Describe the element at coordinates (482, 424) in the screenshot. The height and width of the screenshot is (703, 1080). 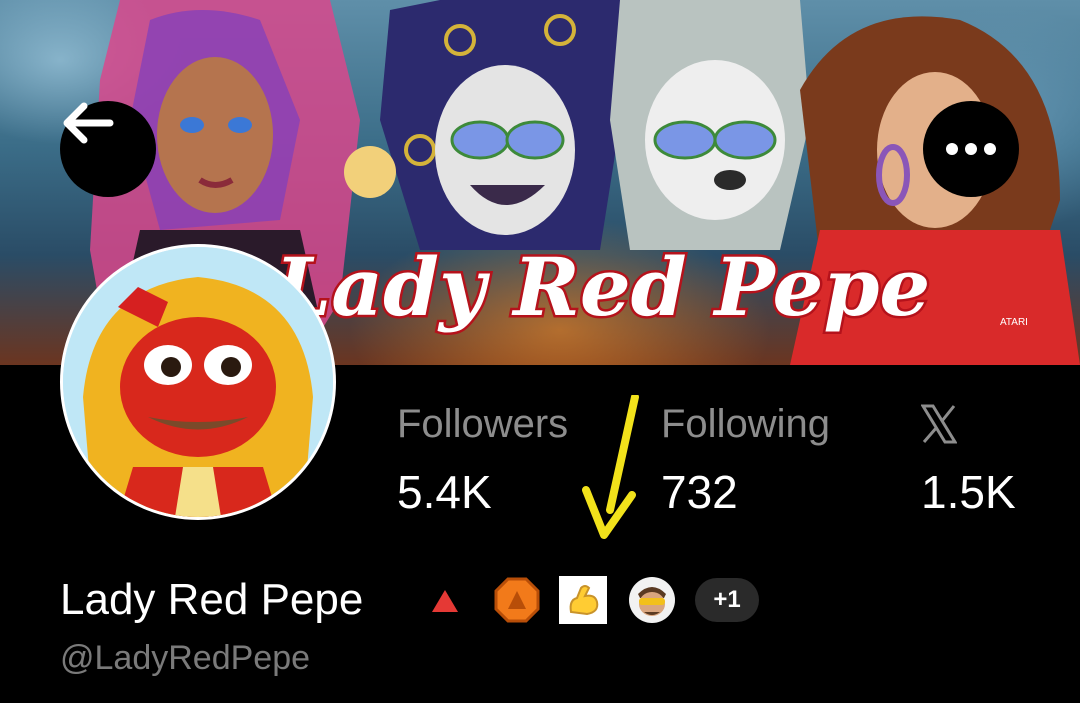
I see `followers-label: Followers` at that location.